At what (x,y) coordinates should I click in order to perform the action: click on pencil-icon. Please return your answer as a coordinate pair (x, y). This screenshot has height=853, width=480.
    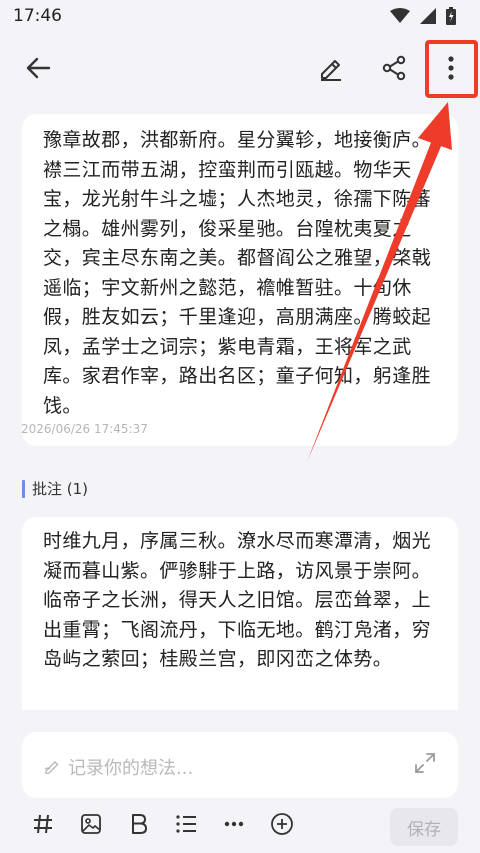
    Looking at the image, I should click on (331, 70).